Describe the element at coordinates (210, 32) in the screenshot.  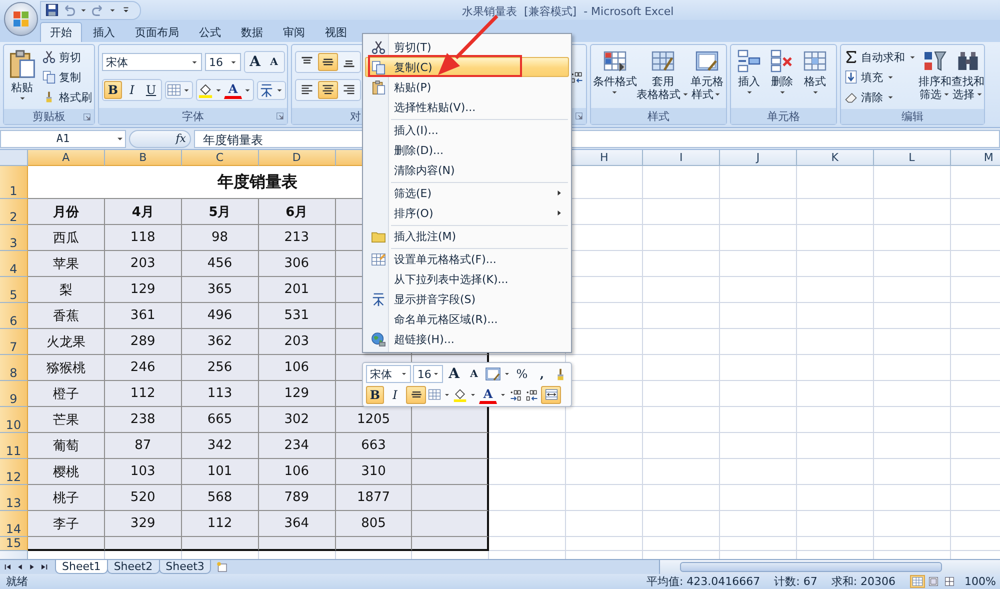
I see `ribbon-tab: 公式` at that location.